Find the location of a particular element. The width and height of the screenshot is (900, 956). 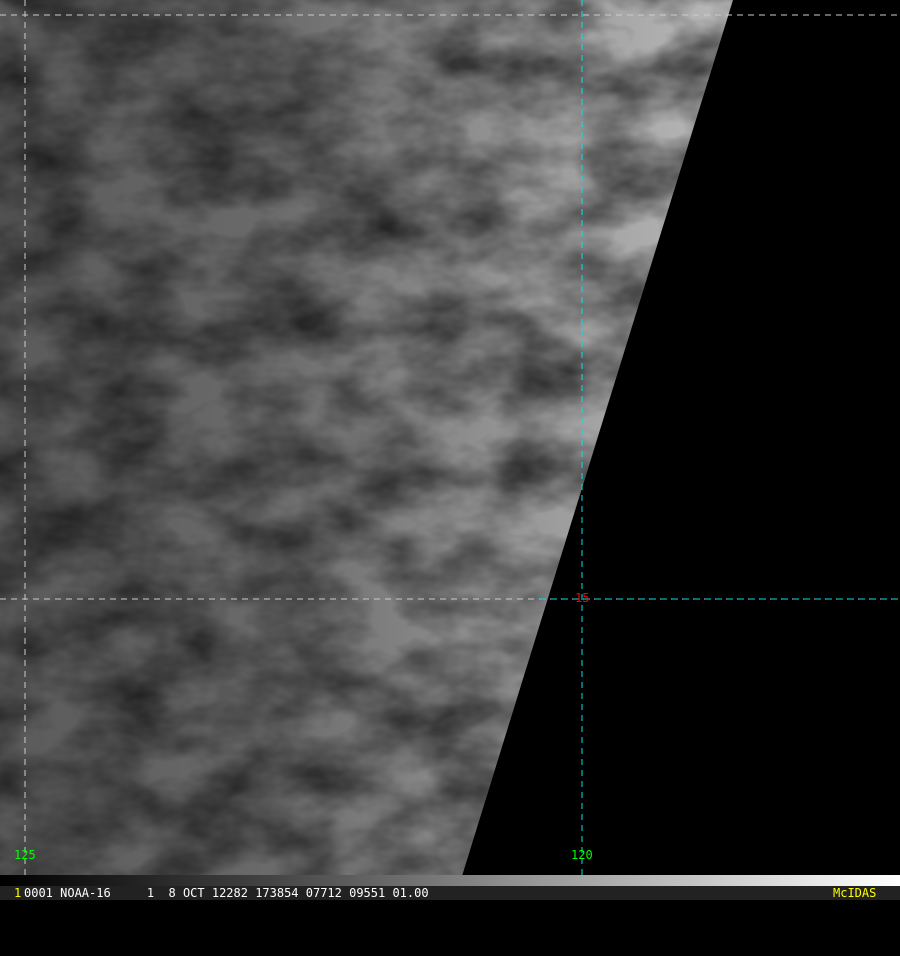

mcidas-brand: McIDAS is located at coordinates (855, 893).